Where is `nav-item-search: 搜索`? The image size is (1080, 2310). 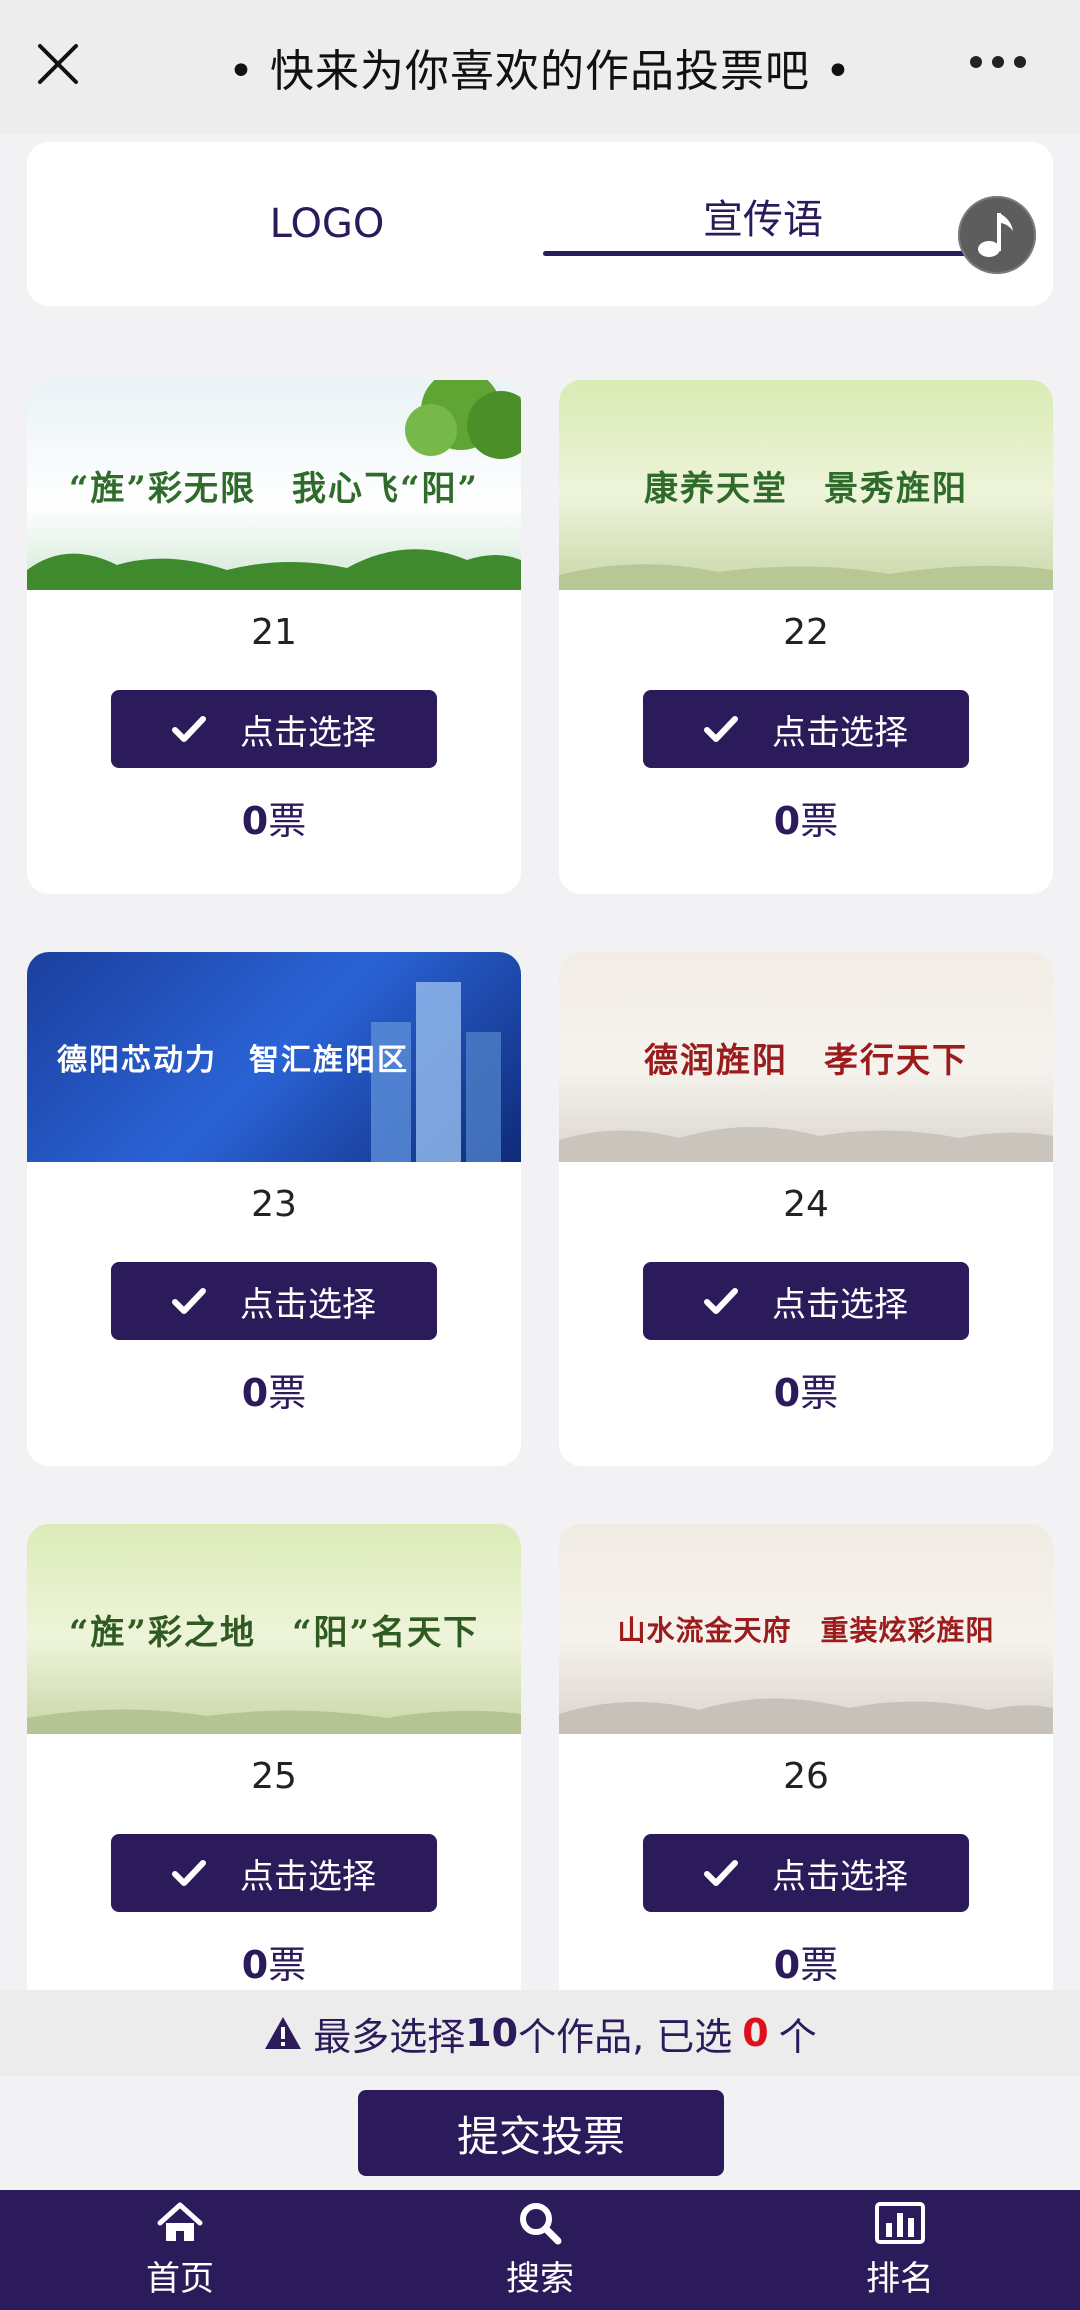 nav-item-search: 搜索 is located at coordinates (540, 2250).